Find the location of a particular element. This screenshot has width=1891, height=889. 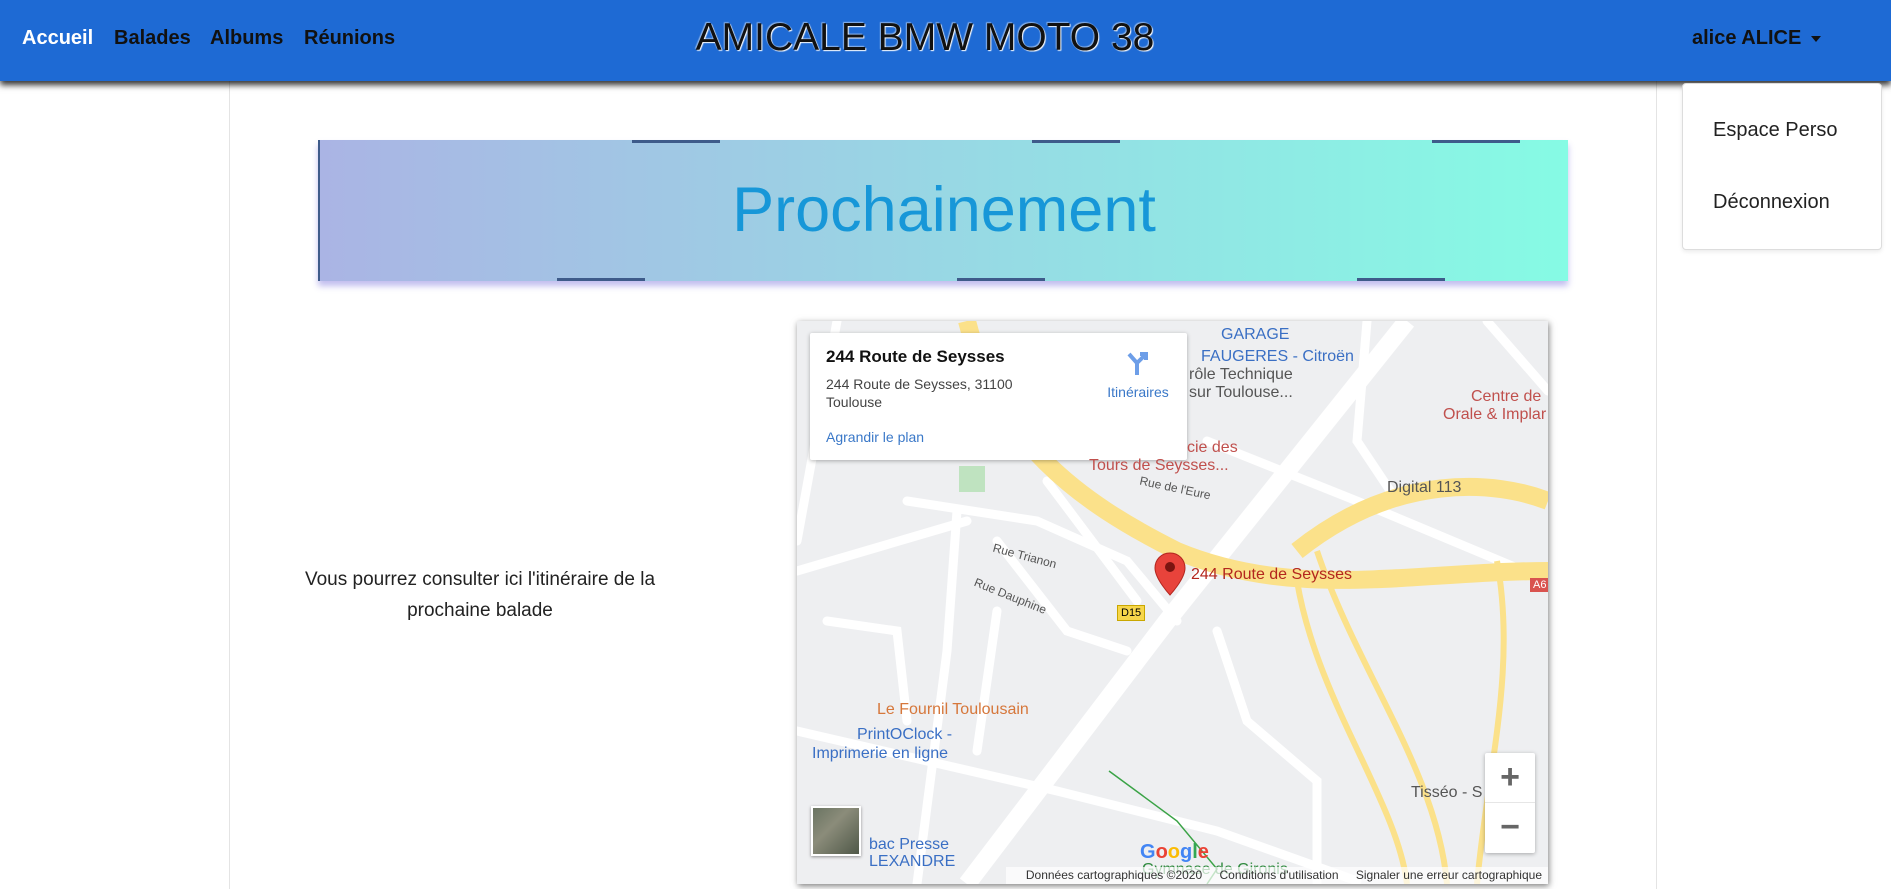

terms-link: Conditions d'utilisation is located at coordinates (1279, 875).